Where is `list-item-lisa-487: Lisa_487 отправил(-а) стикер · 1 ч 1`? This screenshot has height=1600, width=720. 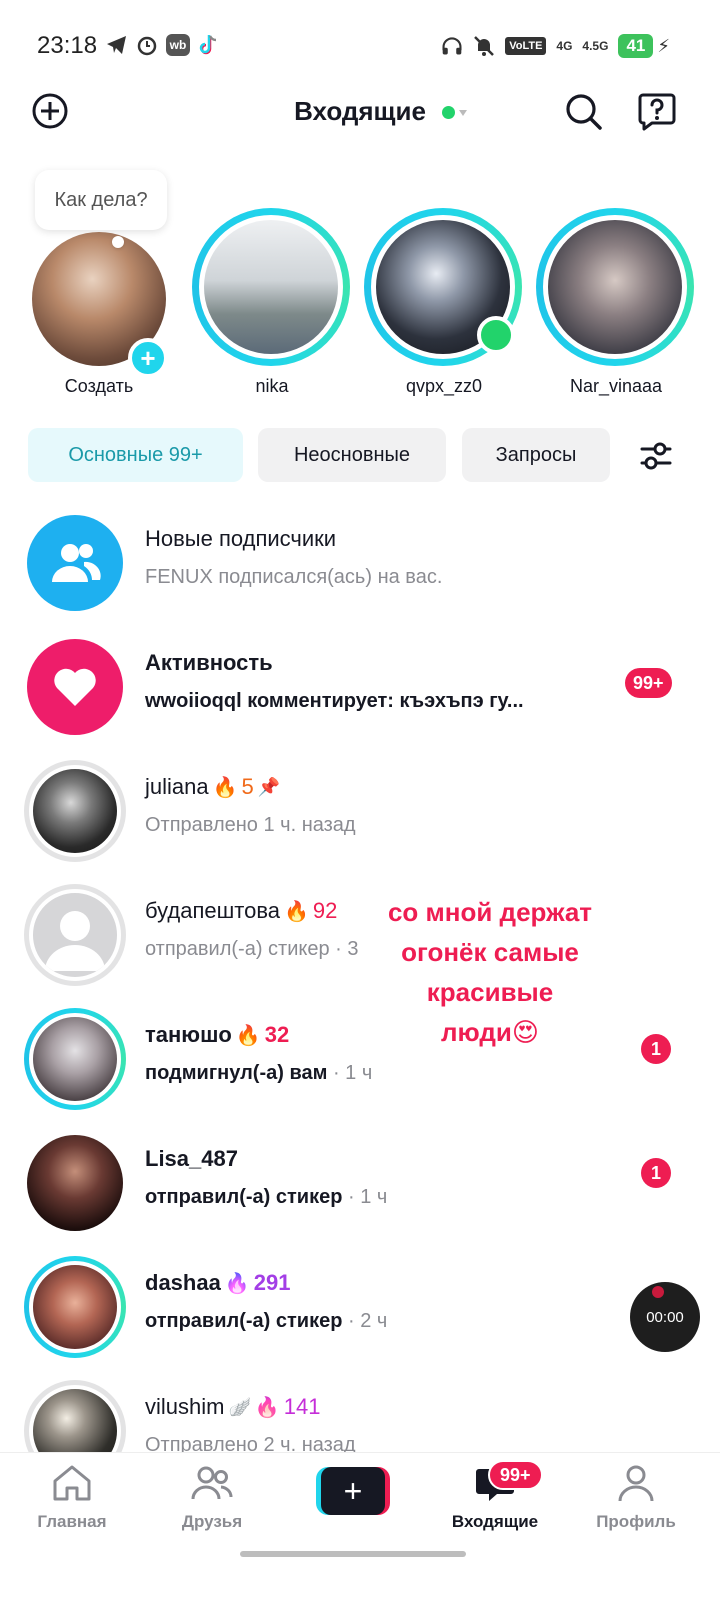
list-item-lisa-487: Lisa_487 отправил(-а) стикер · 1 ч 1 is located at coordinates (360, 1182).